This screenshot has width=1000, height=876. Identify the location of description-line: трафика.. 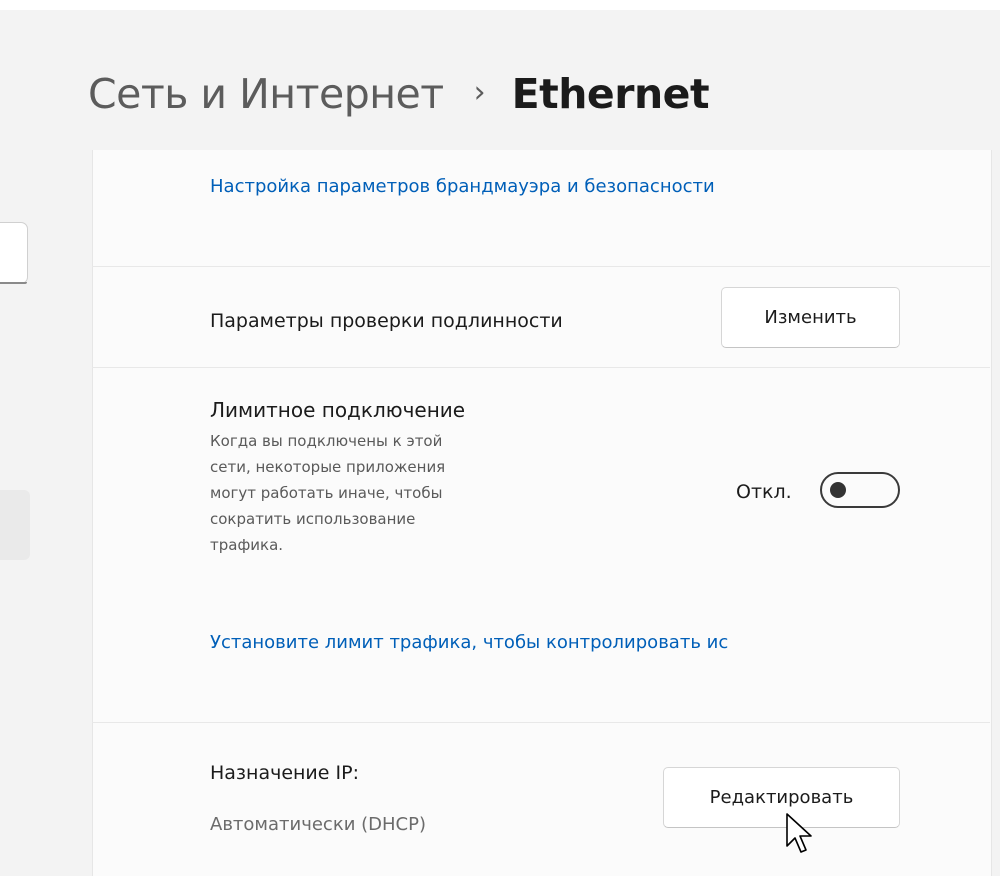
(247, 545).